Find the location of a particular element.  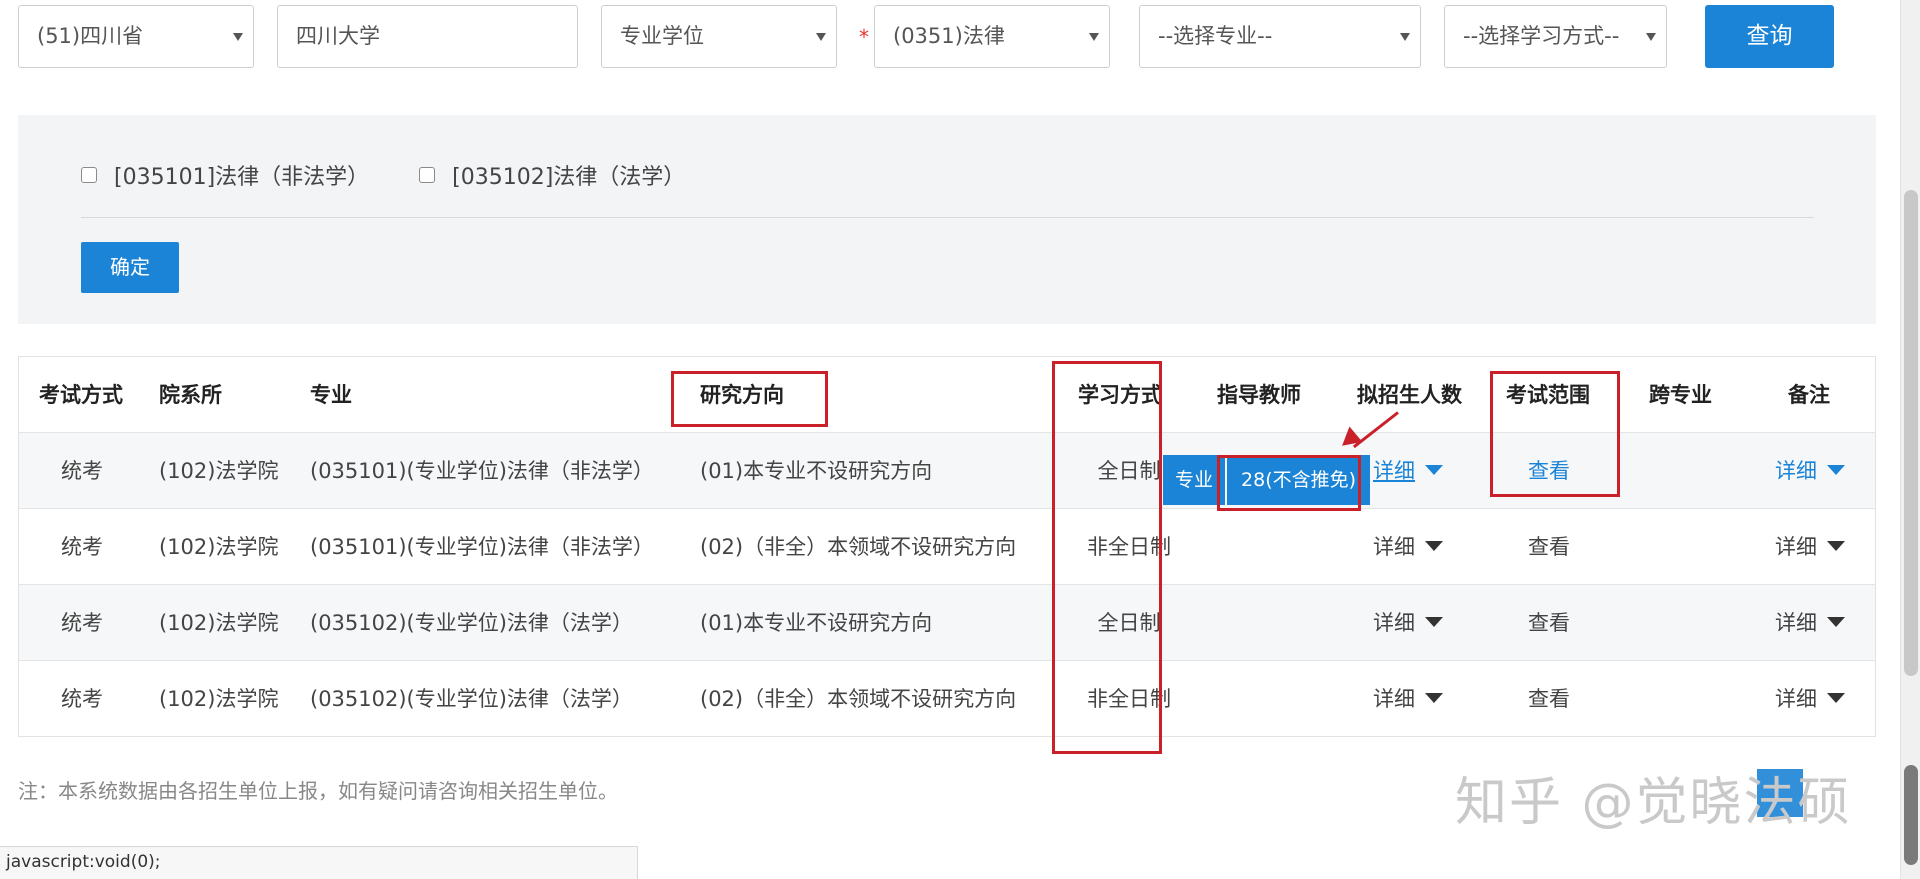

major-select: --选择专业-- is located at coordinates (1280, 36).